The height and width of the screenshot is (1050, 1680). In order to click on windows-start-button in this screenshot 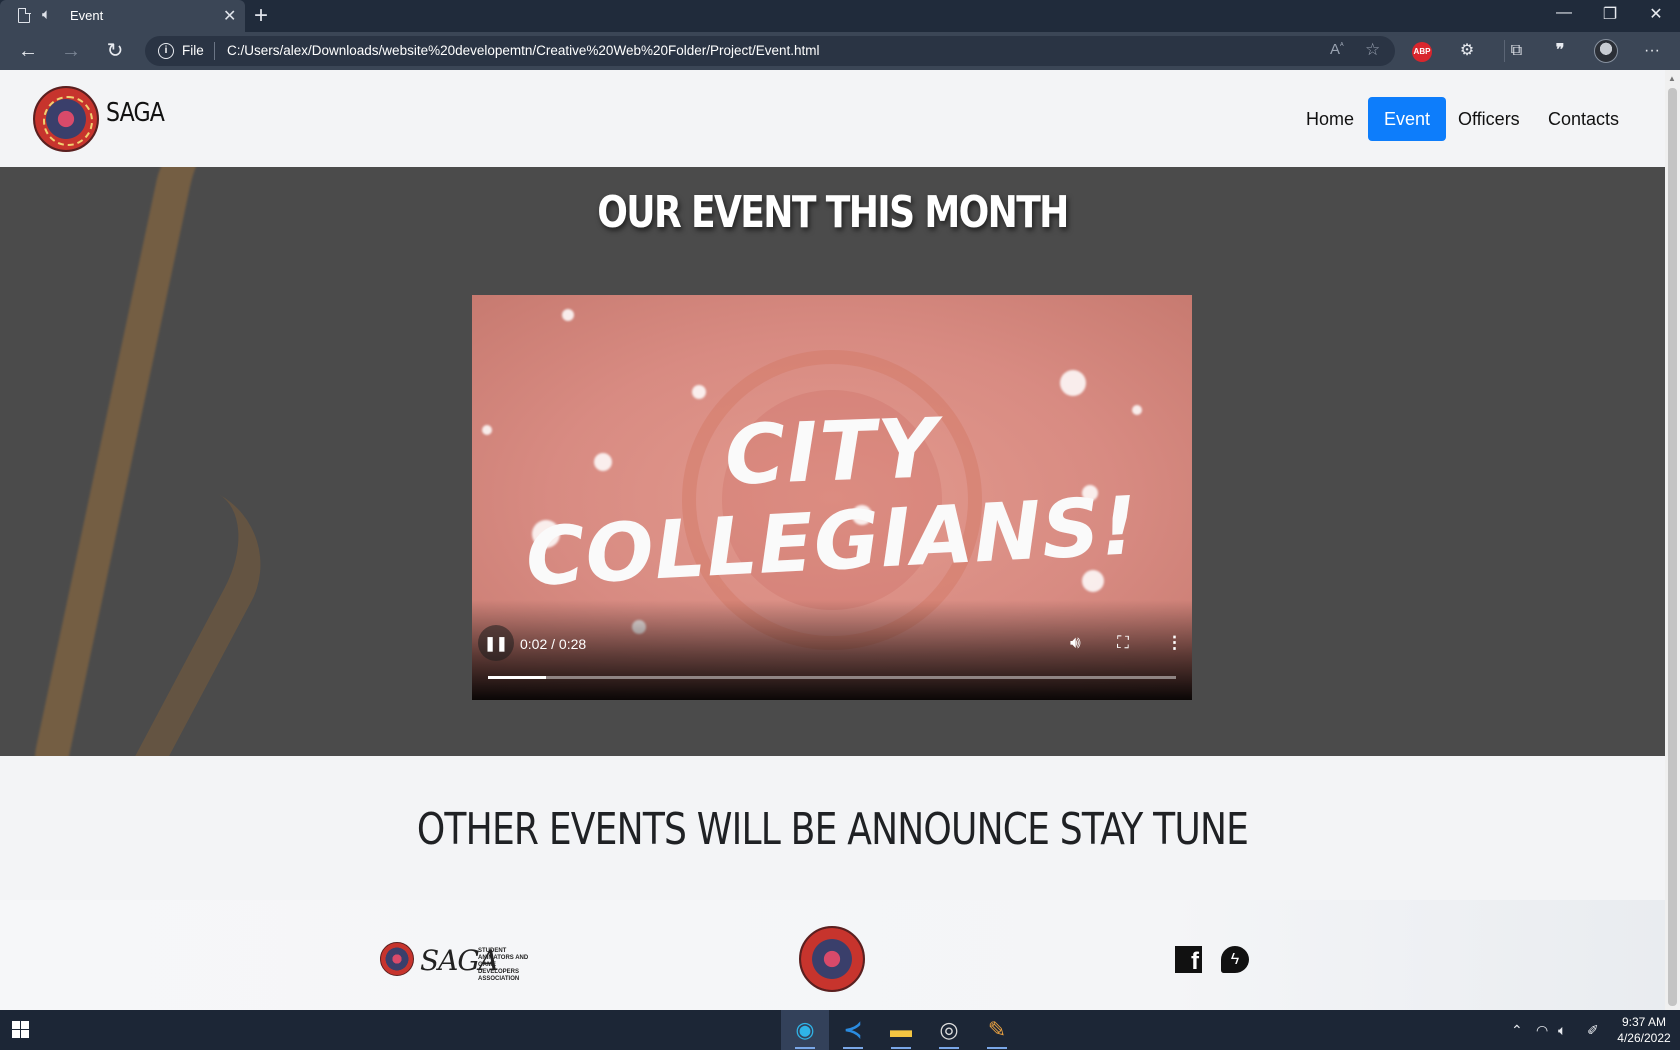, I will do `click(21, 1030)`.